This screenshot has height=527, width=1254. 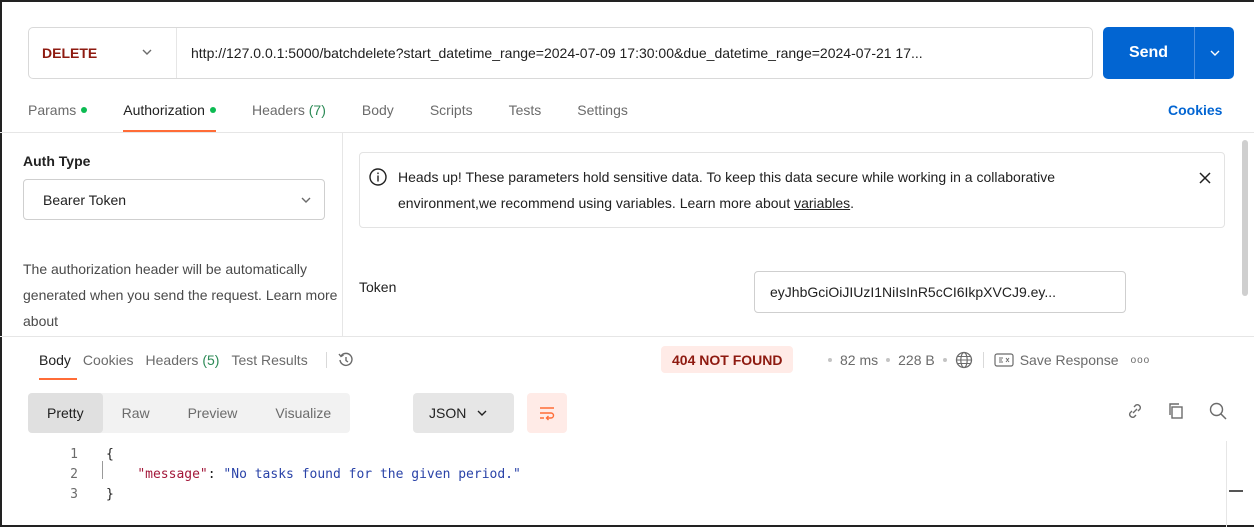 What do you see at coordinates (964, 360) in the screenshot?
I see `globe-icon` at bounding box center [964, 360].